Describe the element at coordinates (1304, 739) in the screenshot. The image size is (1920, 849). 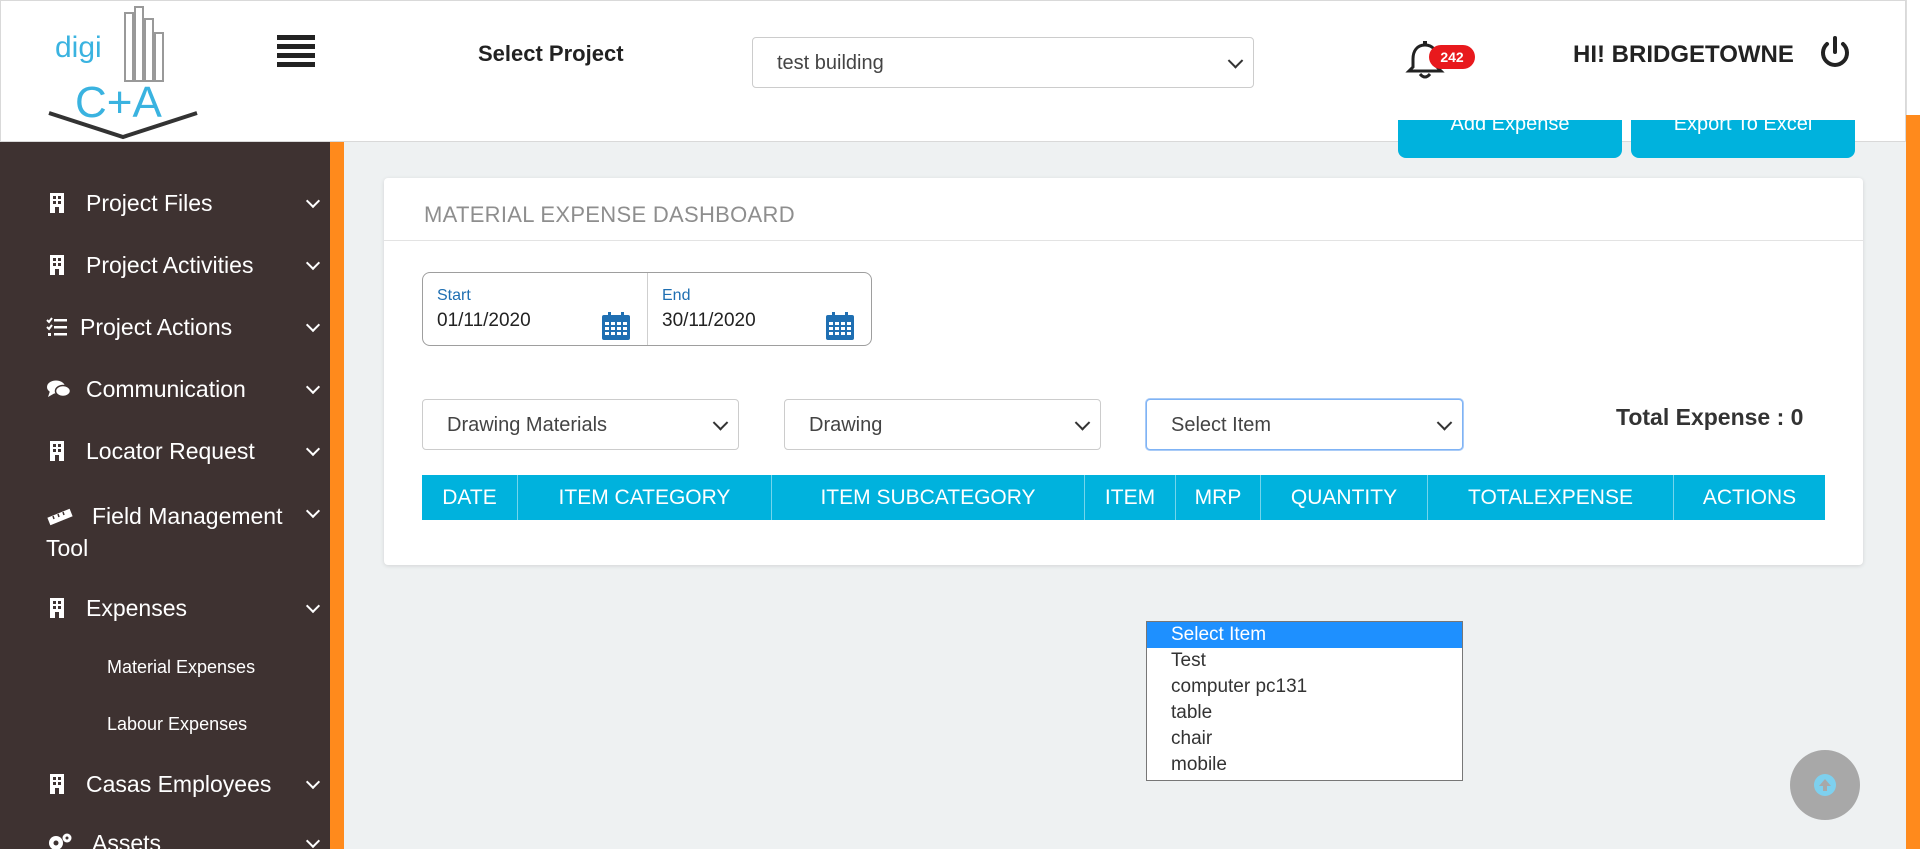
I see `dropdown-option: chair` at that location.